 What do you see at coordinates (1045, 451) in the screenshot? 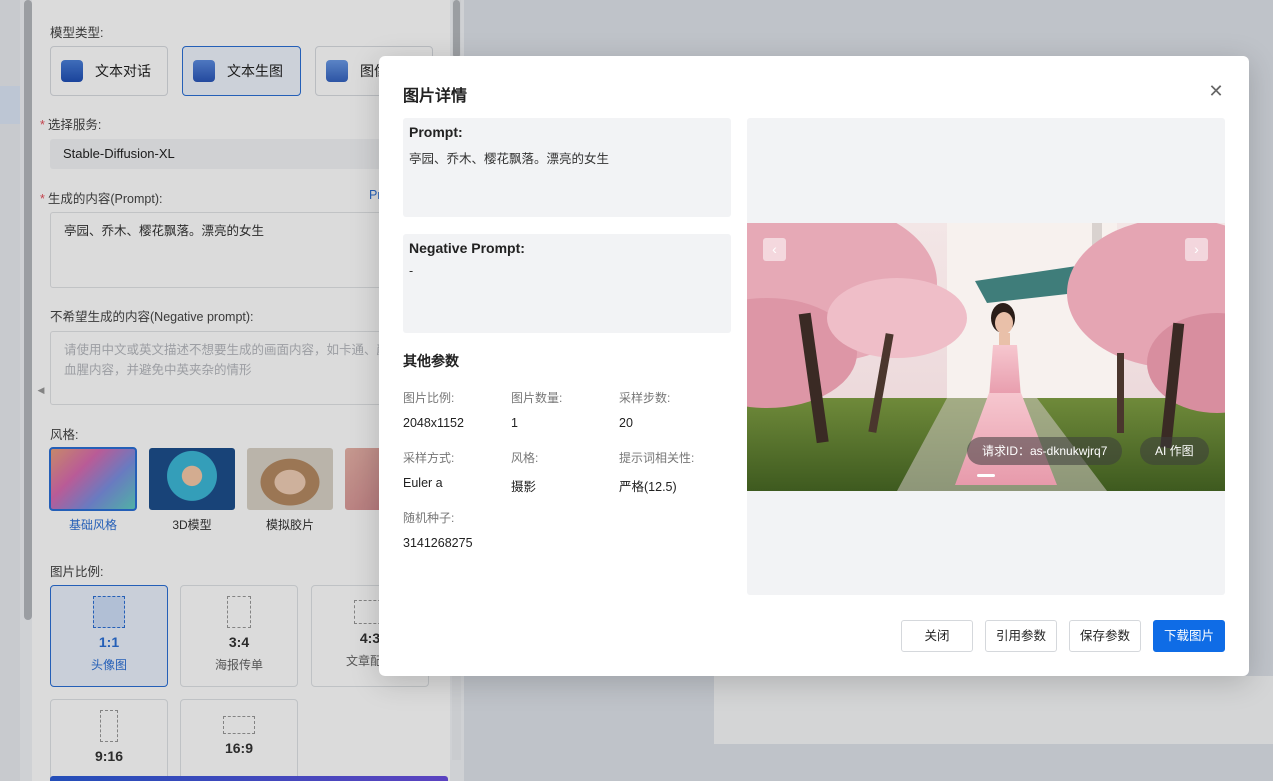
I see `request-id-badge: 请求ID：as-dknukwjrq7` at bounding box center [1045, 451].